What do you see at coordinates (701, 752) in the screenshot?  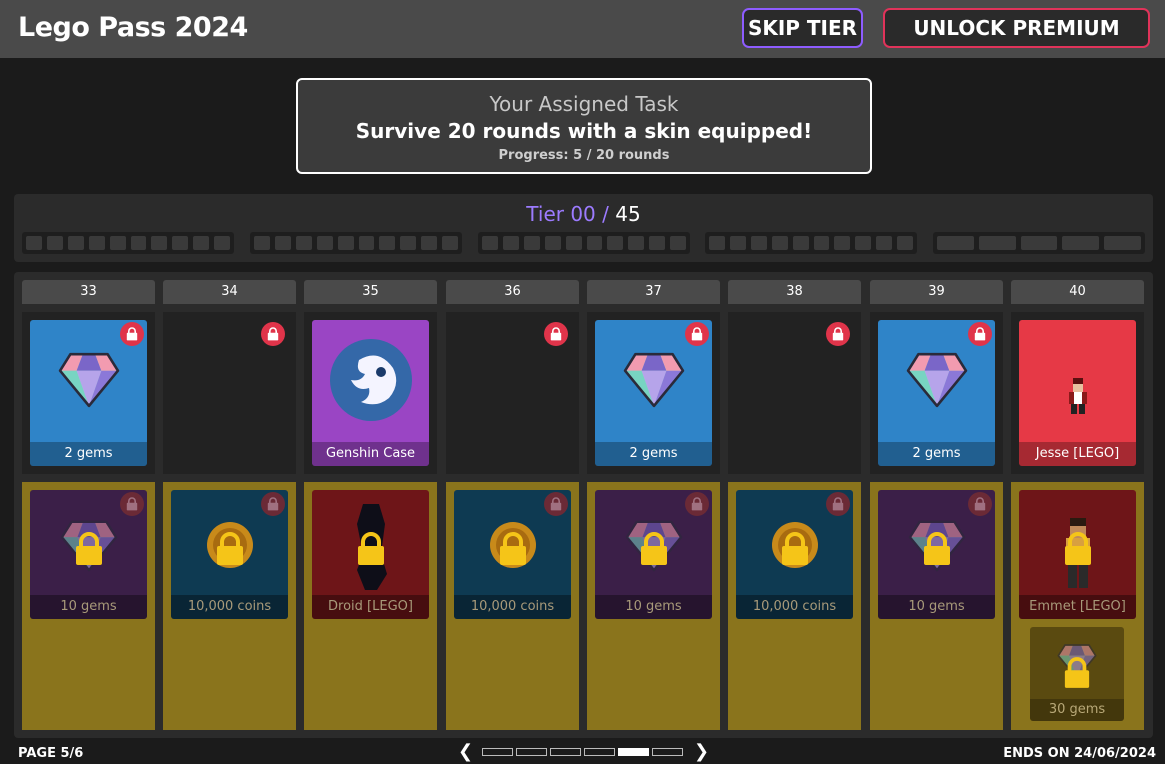 I see `chevron-right-icon: ❯` at bounding box center [701, 752].